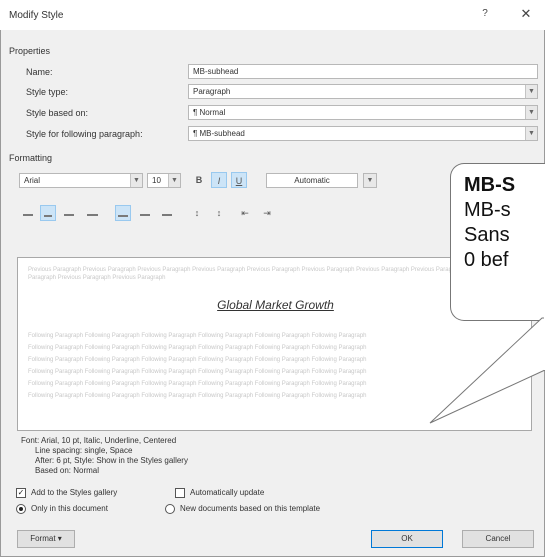 The image size is (545, 557). I want to click on justify-icon, so click(92, 213).